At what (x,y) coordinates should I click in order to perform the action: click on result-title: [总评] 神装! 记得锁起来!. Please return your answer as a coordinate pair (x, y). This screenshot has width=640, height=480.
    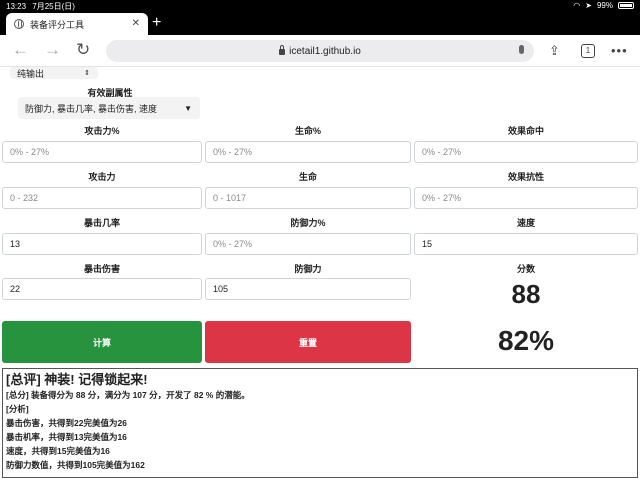
    Looking at the image, I should click on (77, 379).